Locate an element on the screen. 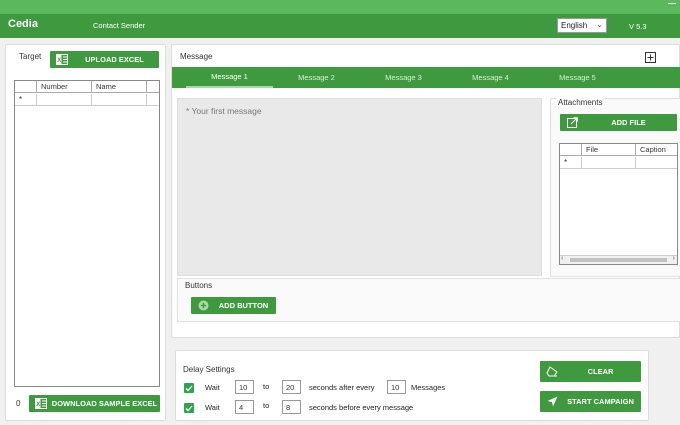 This screenshot has height=425, width=680. clear-label: CLEAR is located at coordinates (600, 371).